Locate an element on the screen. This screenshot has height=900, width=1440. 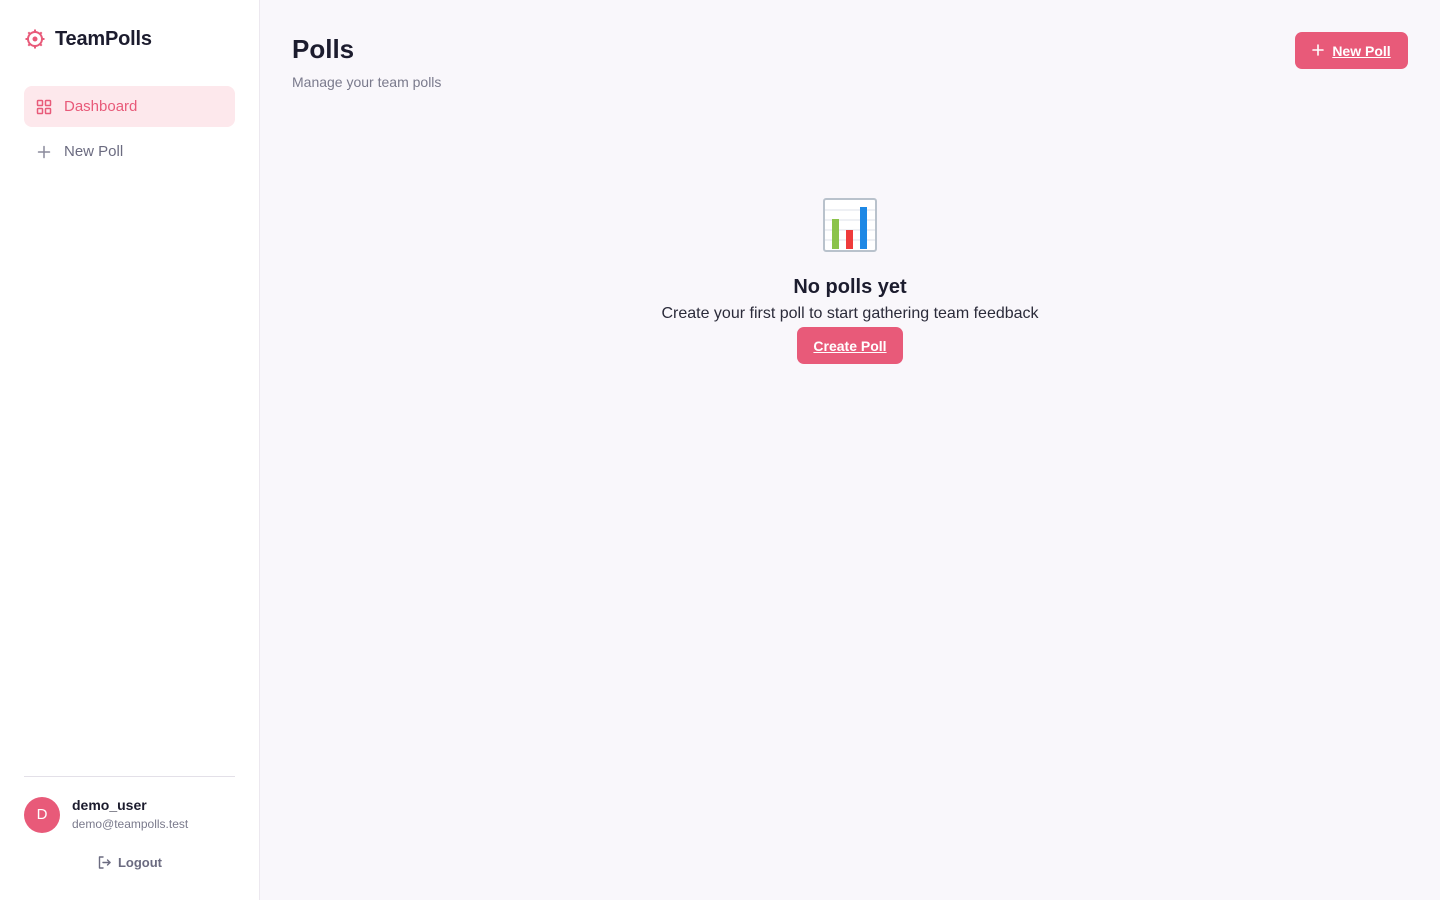
avatar: D is located at coordinates (42, 814).